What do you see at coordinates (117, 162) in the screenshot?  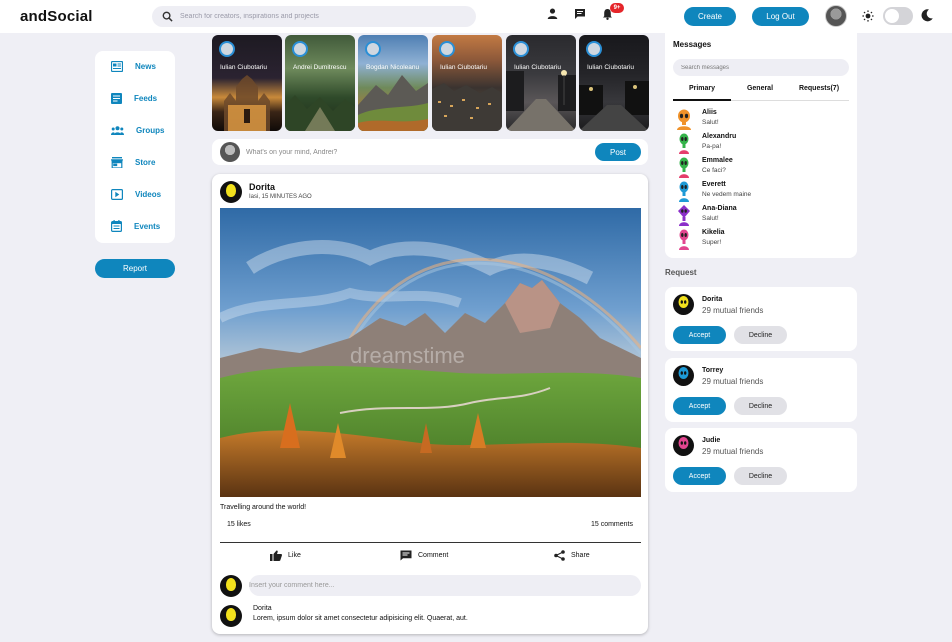 I see `store-icon` at bounding box center [117, 162].